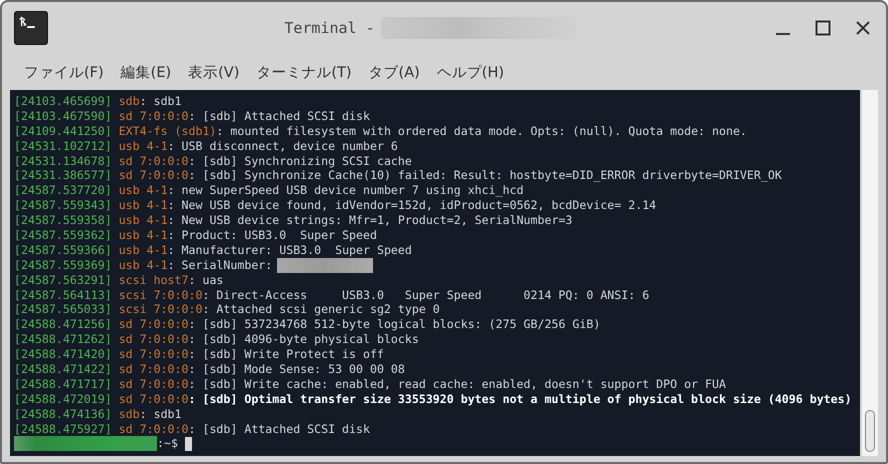 The height and width of the screenshot is (464, 888). What do you see at coordinates (31, 28) in the screenshot?
I see `terminal-app-icon` at bounding box center [31, 28].